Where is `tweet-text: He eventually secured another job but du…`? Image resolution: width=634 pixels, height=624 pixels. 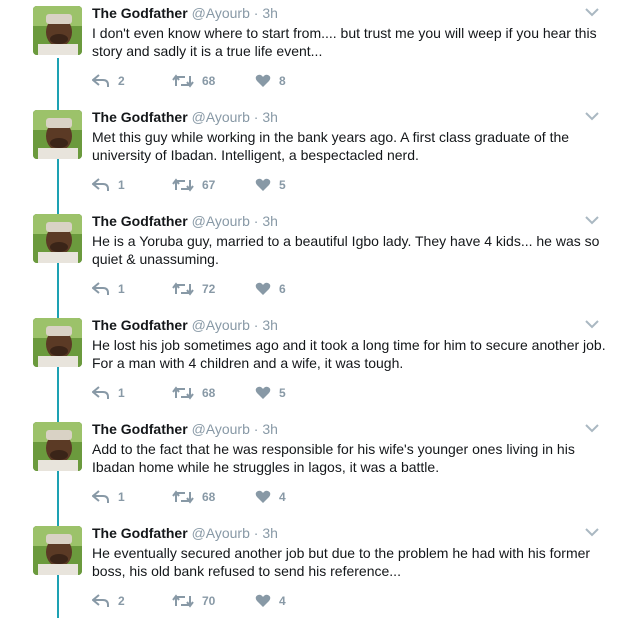
tweet-text: He eventually secured another job but du… is located at coordinates (341, 562).